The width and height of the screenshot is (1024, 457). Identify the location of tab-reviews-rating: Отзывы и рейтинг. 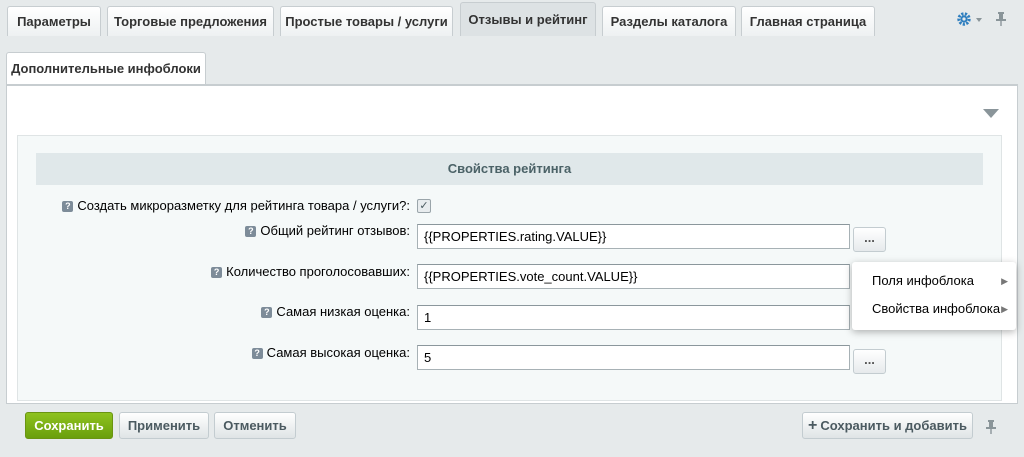
(528, 19).